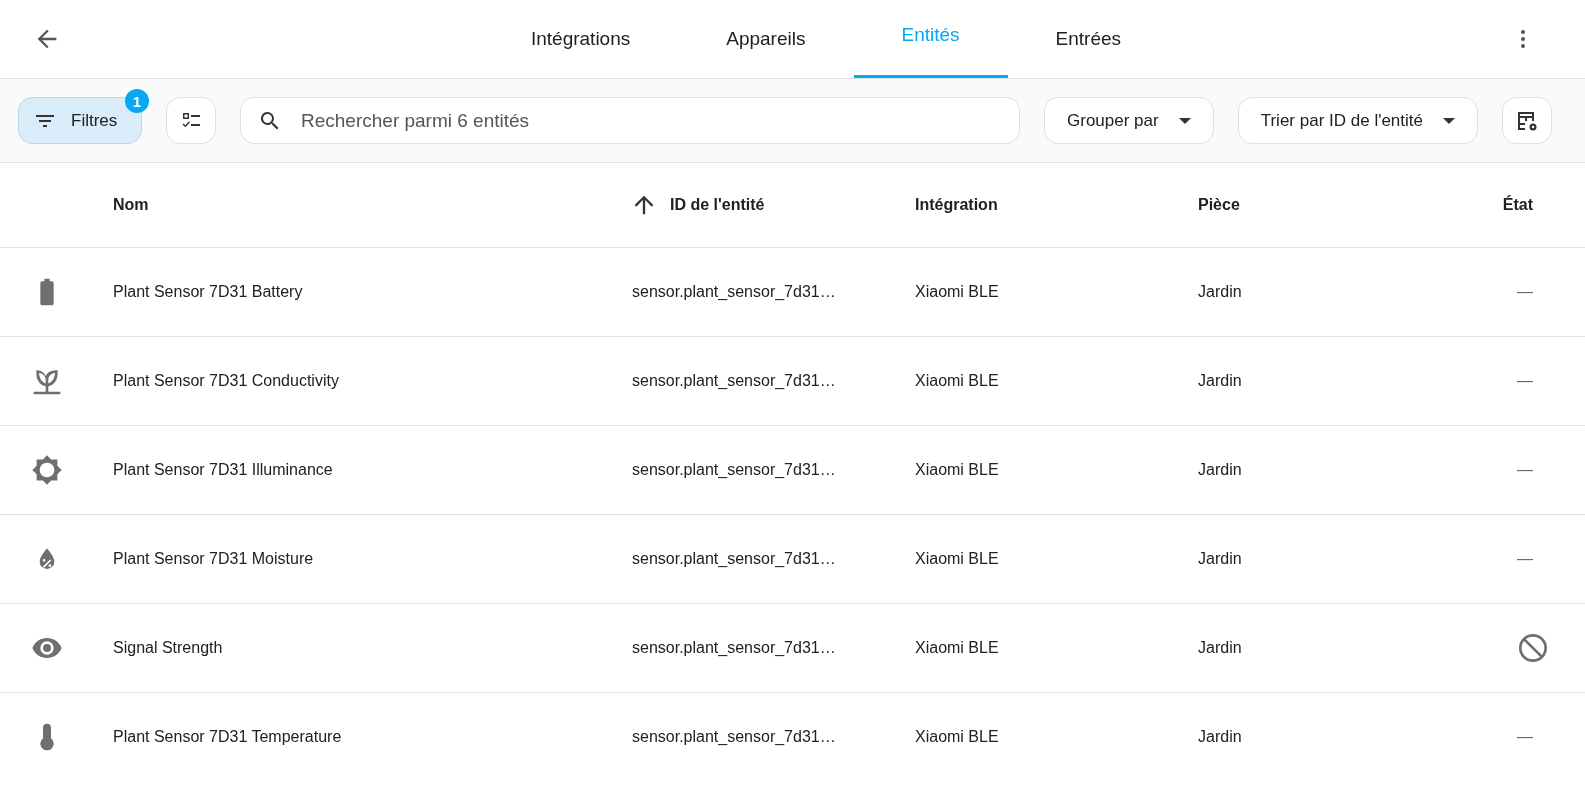 This screenshot has width=1585, height=796. Describe the element at coordinates (1318, 205) in the screenshot. I see `column-header: Pièce` at that location.